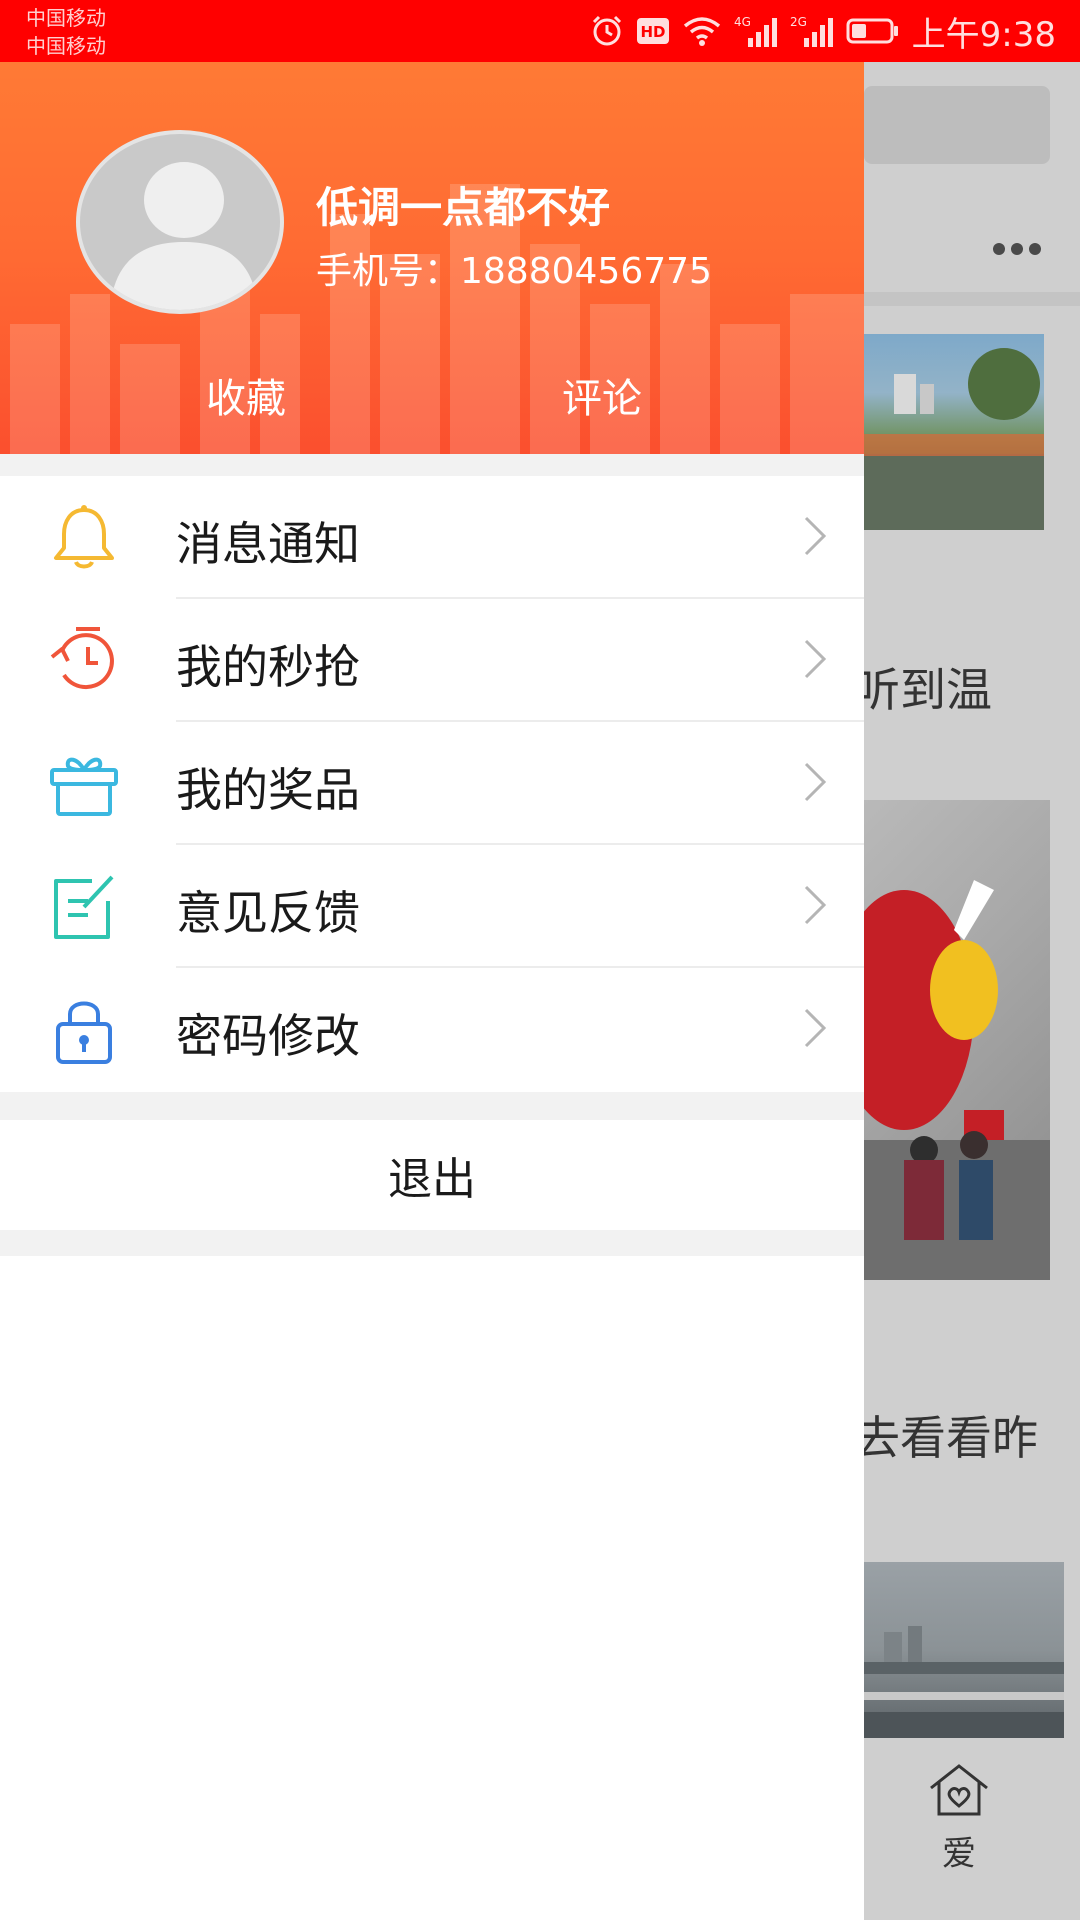 Image resolution: width=1080 pixels, height=1920 pixels. I want to click on svg-text: 2G, so click(798, 22).